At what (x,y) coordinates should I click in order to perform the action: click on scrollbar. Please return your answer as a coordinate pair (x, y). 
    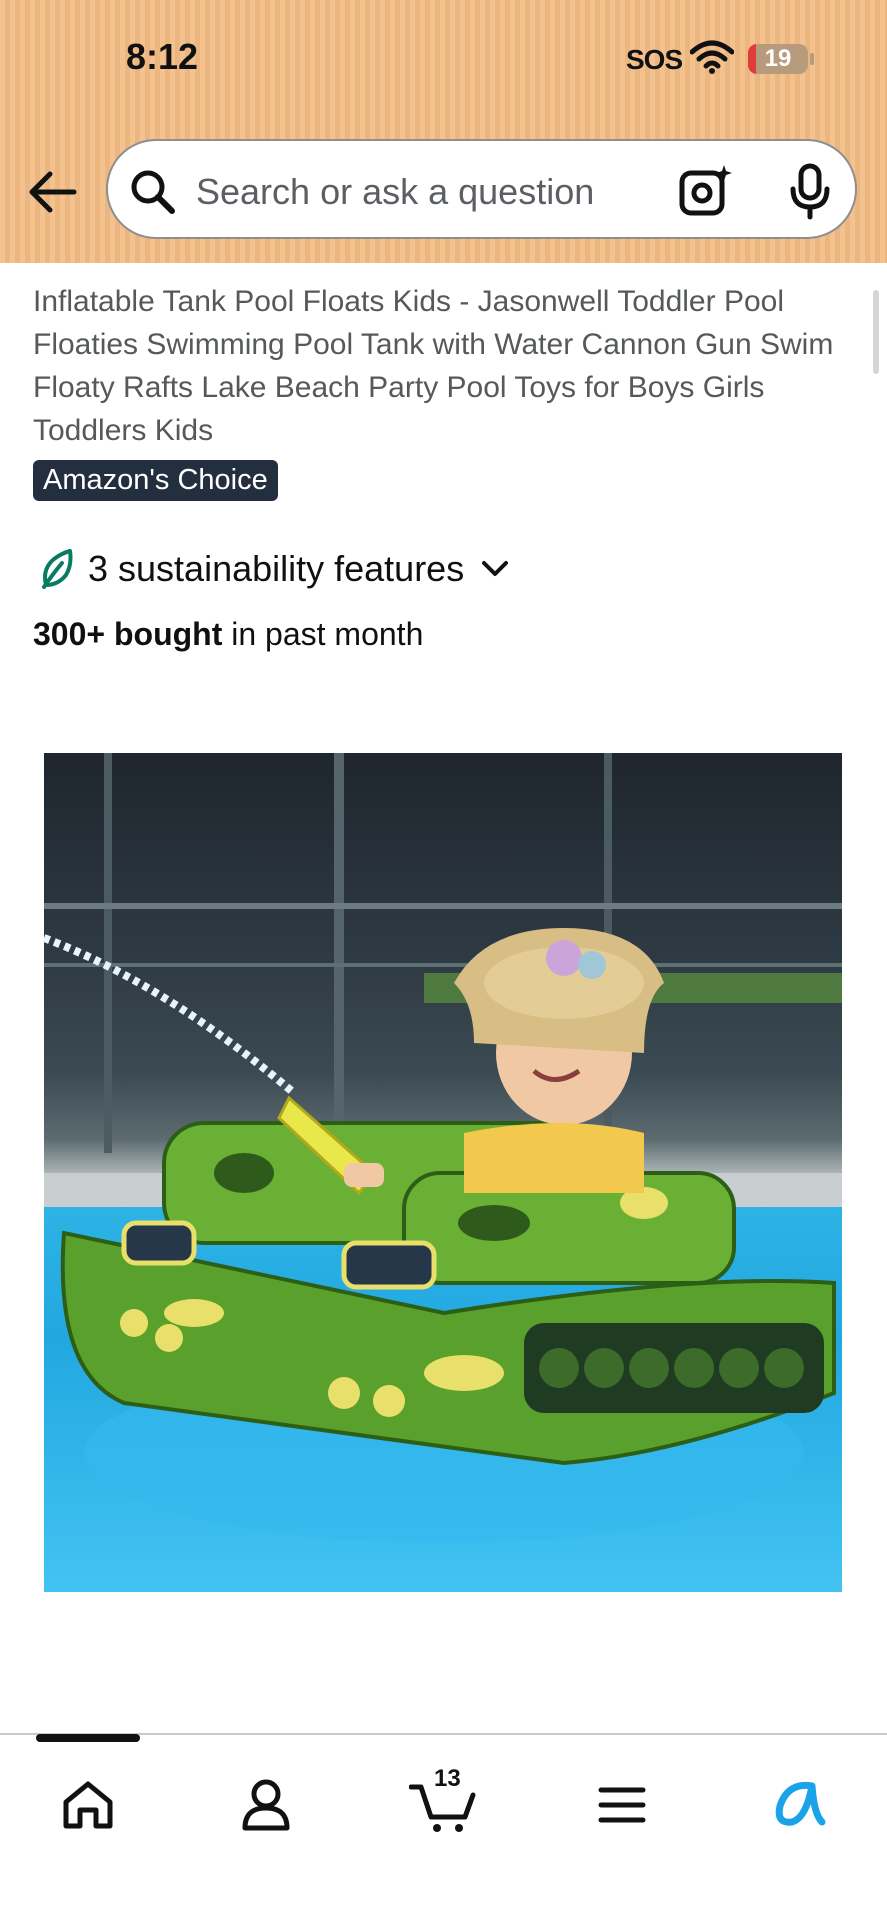
    Looking at the image, I should click on (876, 332).